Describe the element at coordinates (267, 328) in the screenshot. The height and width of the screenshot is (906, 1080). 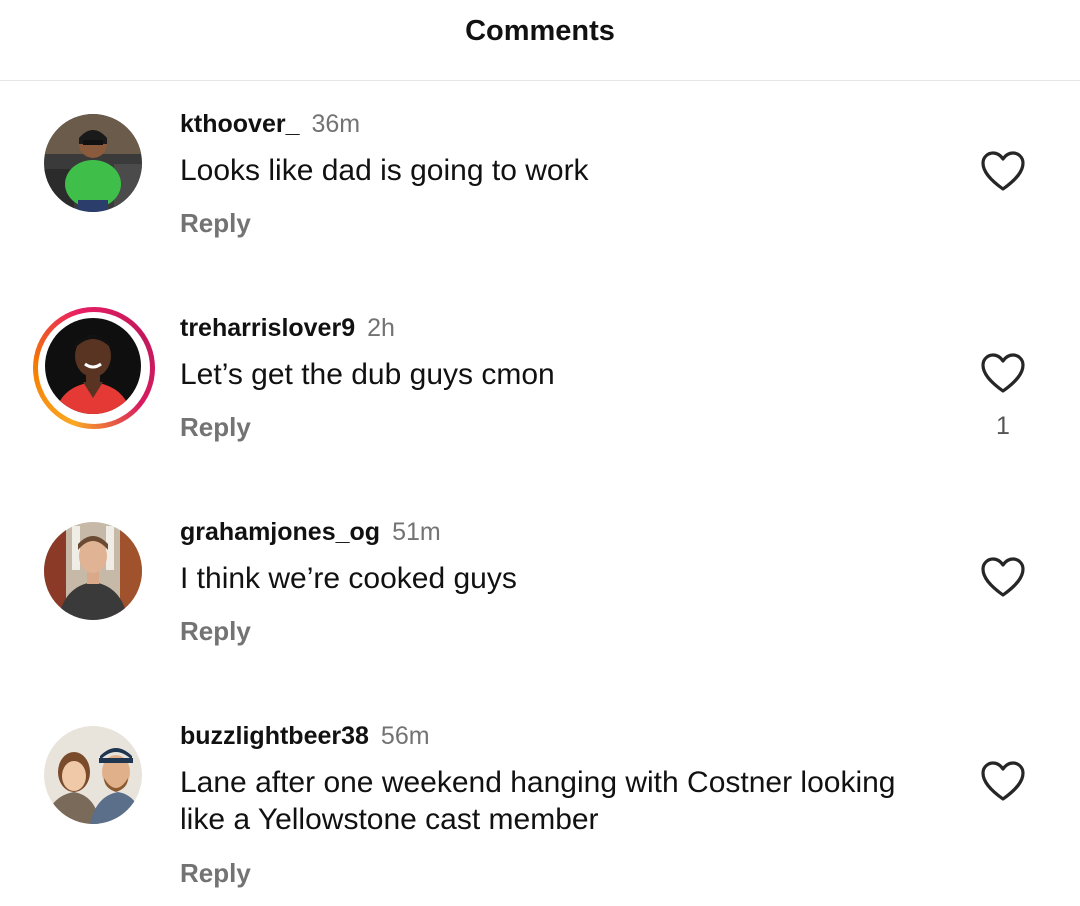
I see `comment-username: treharrislover9` at that location.